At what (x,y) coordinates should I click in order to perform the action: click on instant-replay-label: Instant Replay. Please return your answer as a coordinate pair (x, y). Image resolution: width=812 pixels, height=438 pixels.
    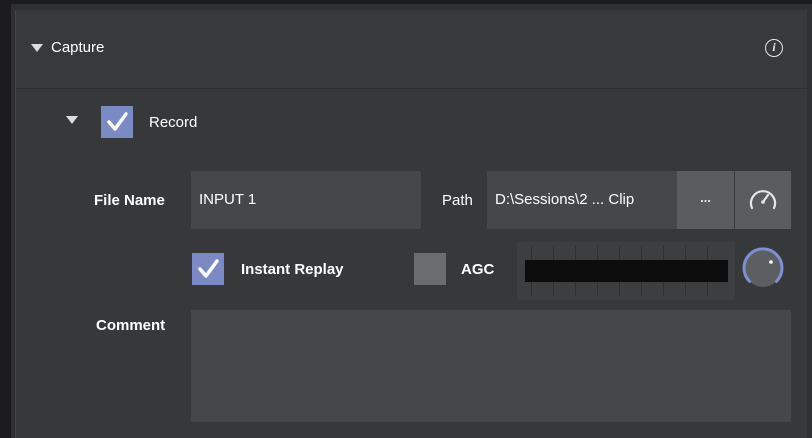
    Looking at the image, I should click on (292, 269).